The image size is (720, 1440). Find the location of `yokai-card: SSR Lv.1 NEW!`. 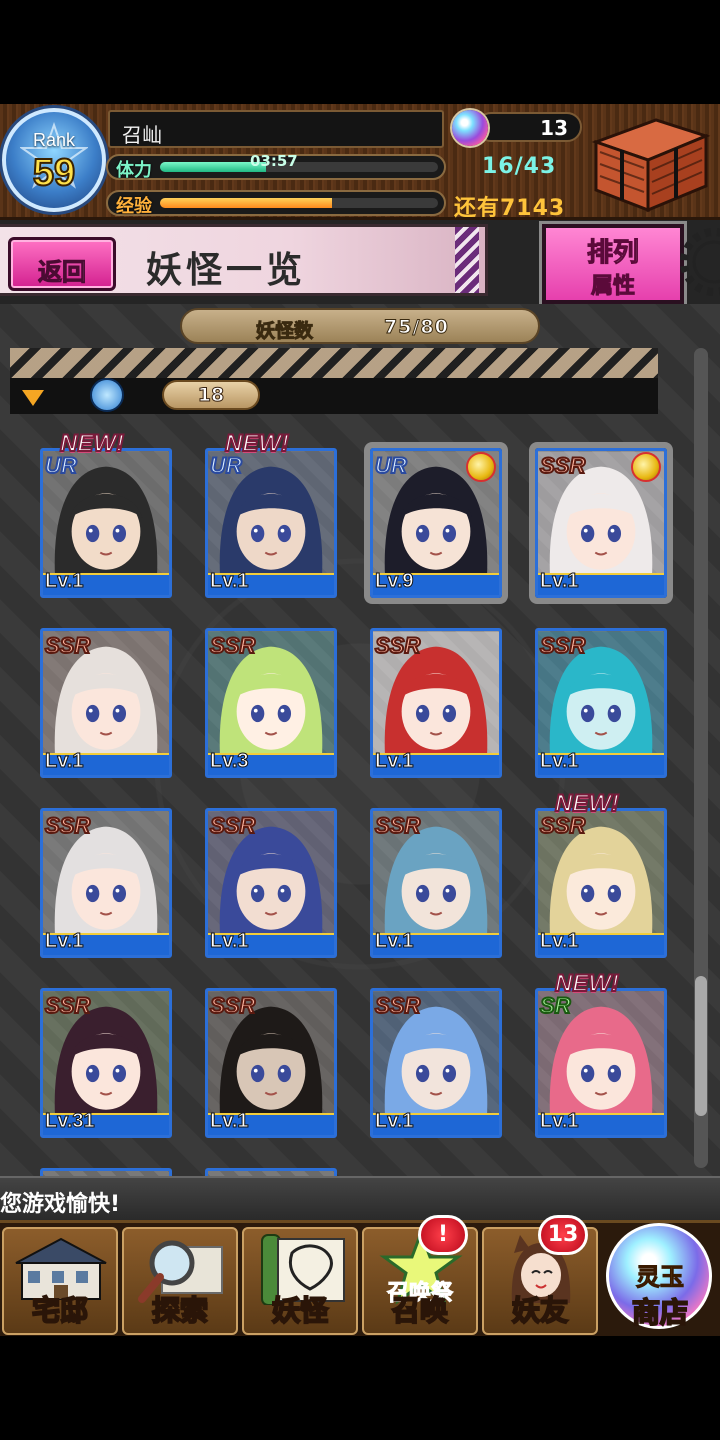

yokai-card: SSR Lv.1 NEW! is located at coordinates (601, 873).